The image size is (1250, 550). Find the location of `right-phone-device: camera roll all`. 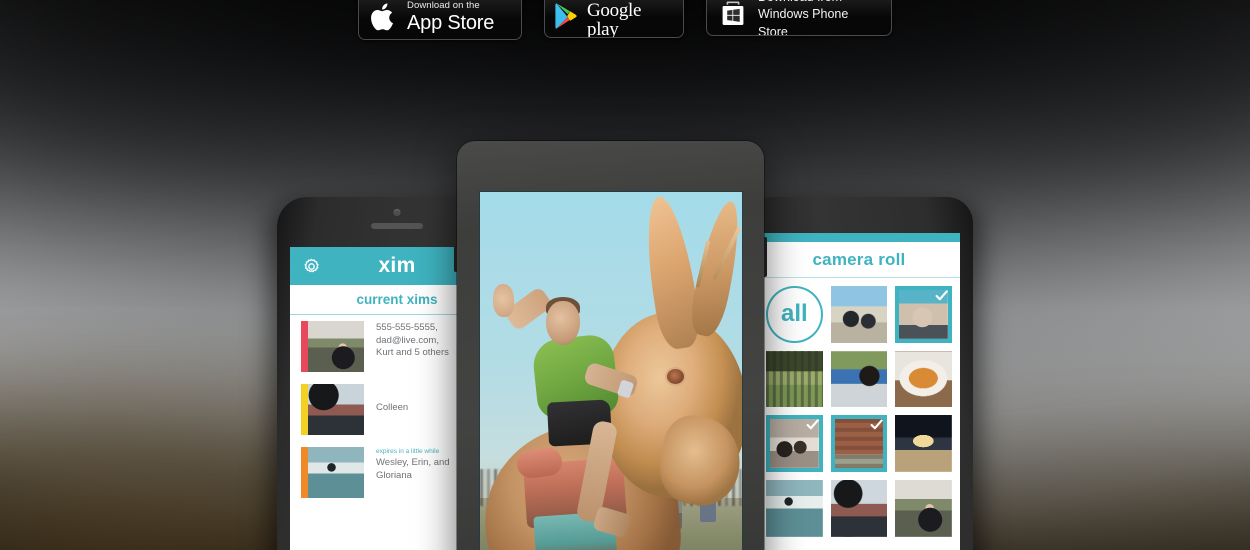

right-phone-device: camera roll all is located at coordinates (859, 373).